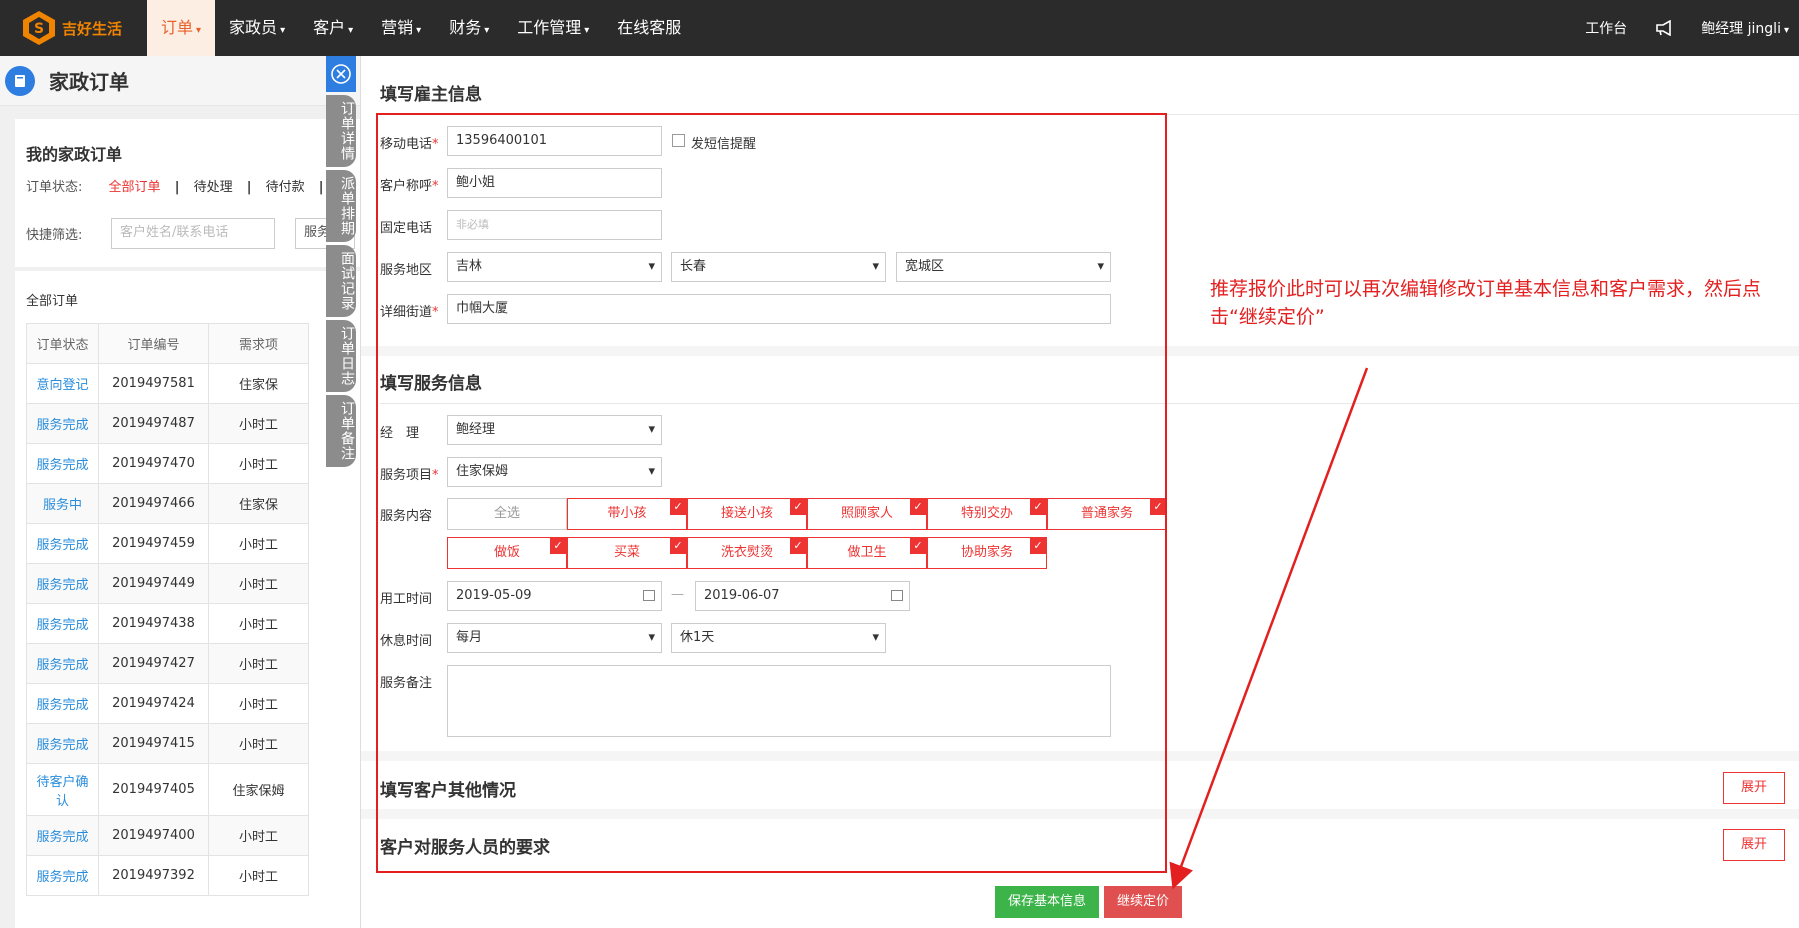  What do you see at coordinates (779, 309) in the screenshot?
I see `street-input: 巾帼大厦` at bounding box center [779, 309].